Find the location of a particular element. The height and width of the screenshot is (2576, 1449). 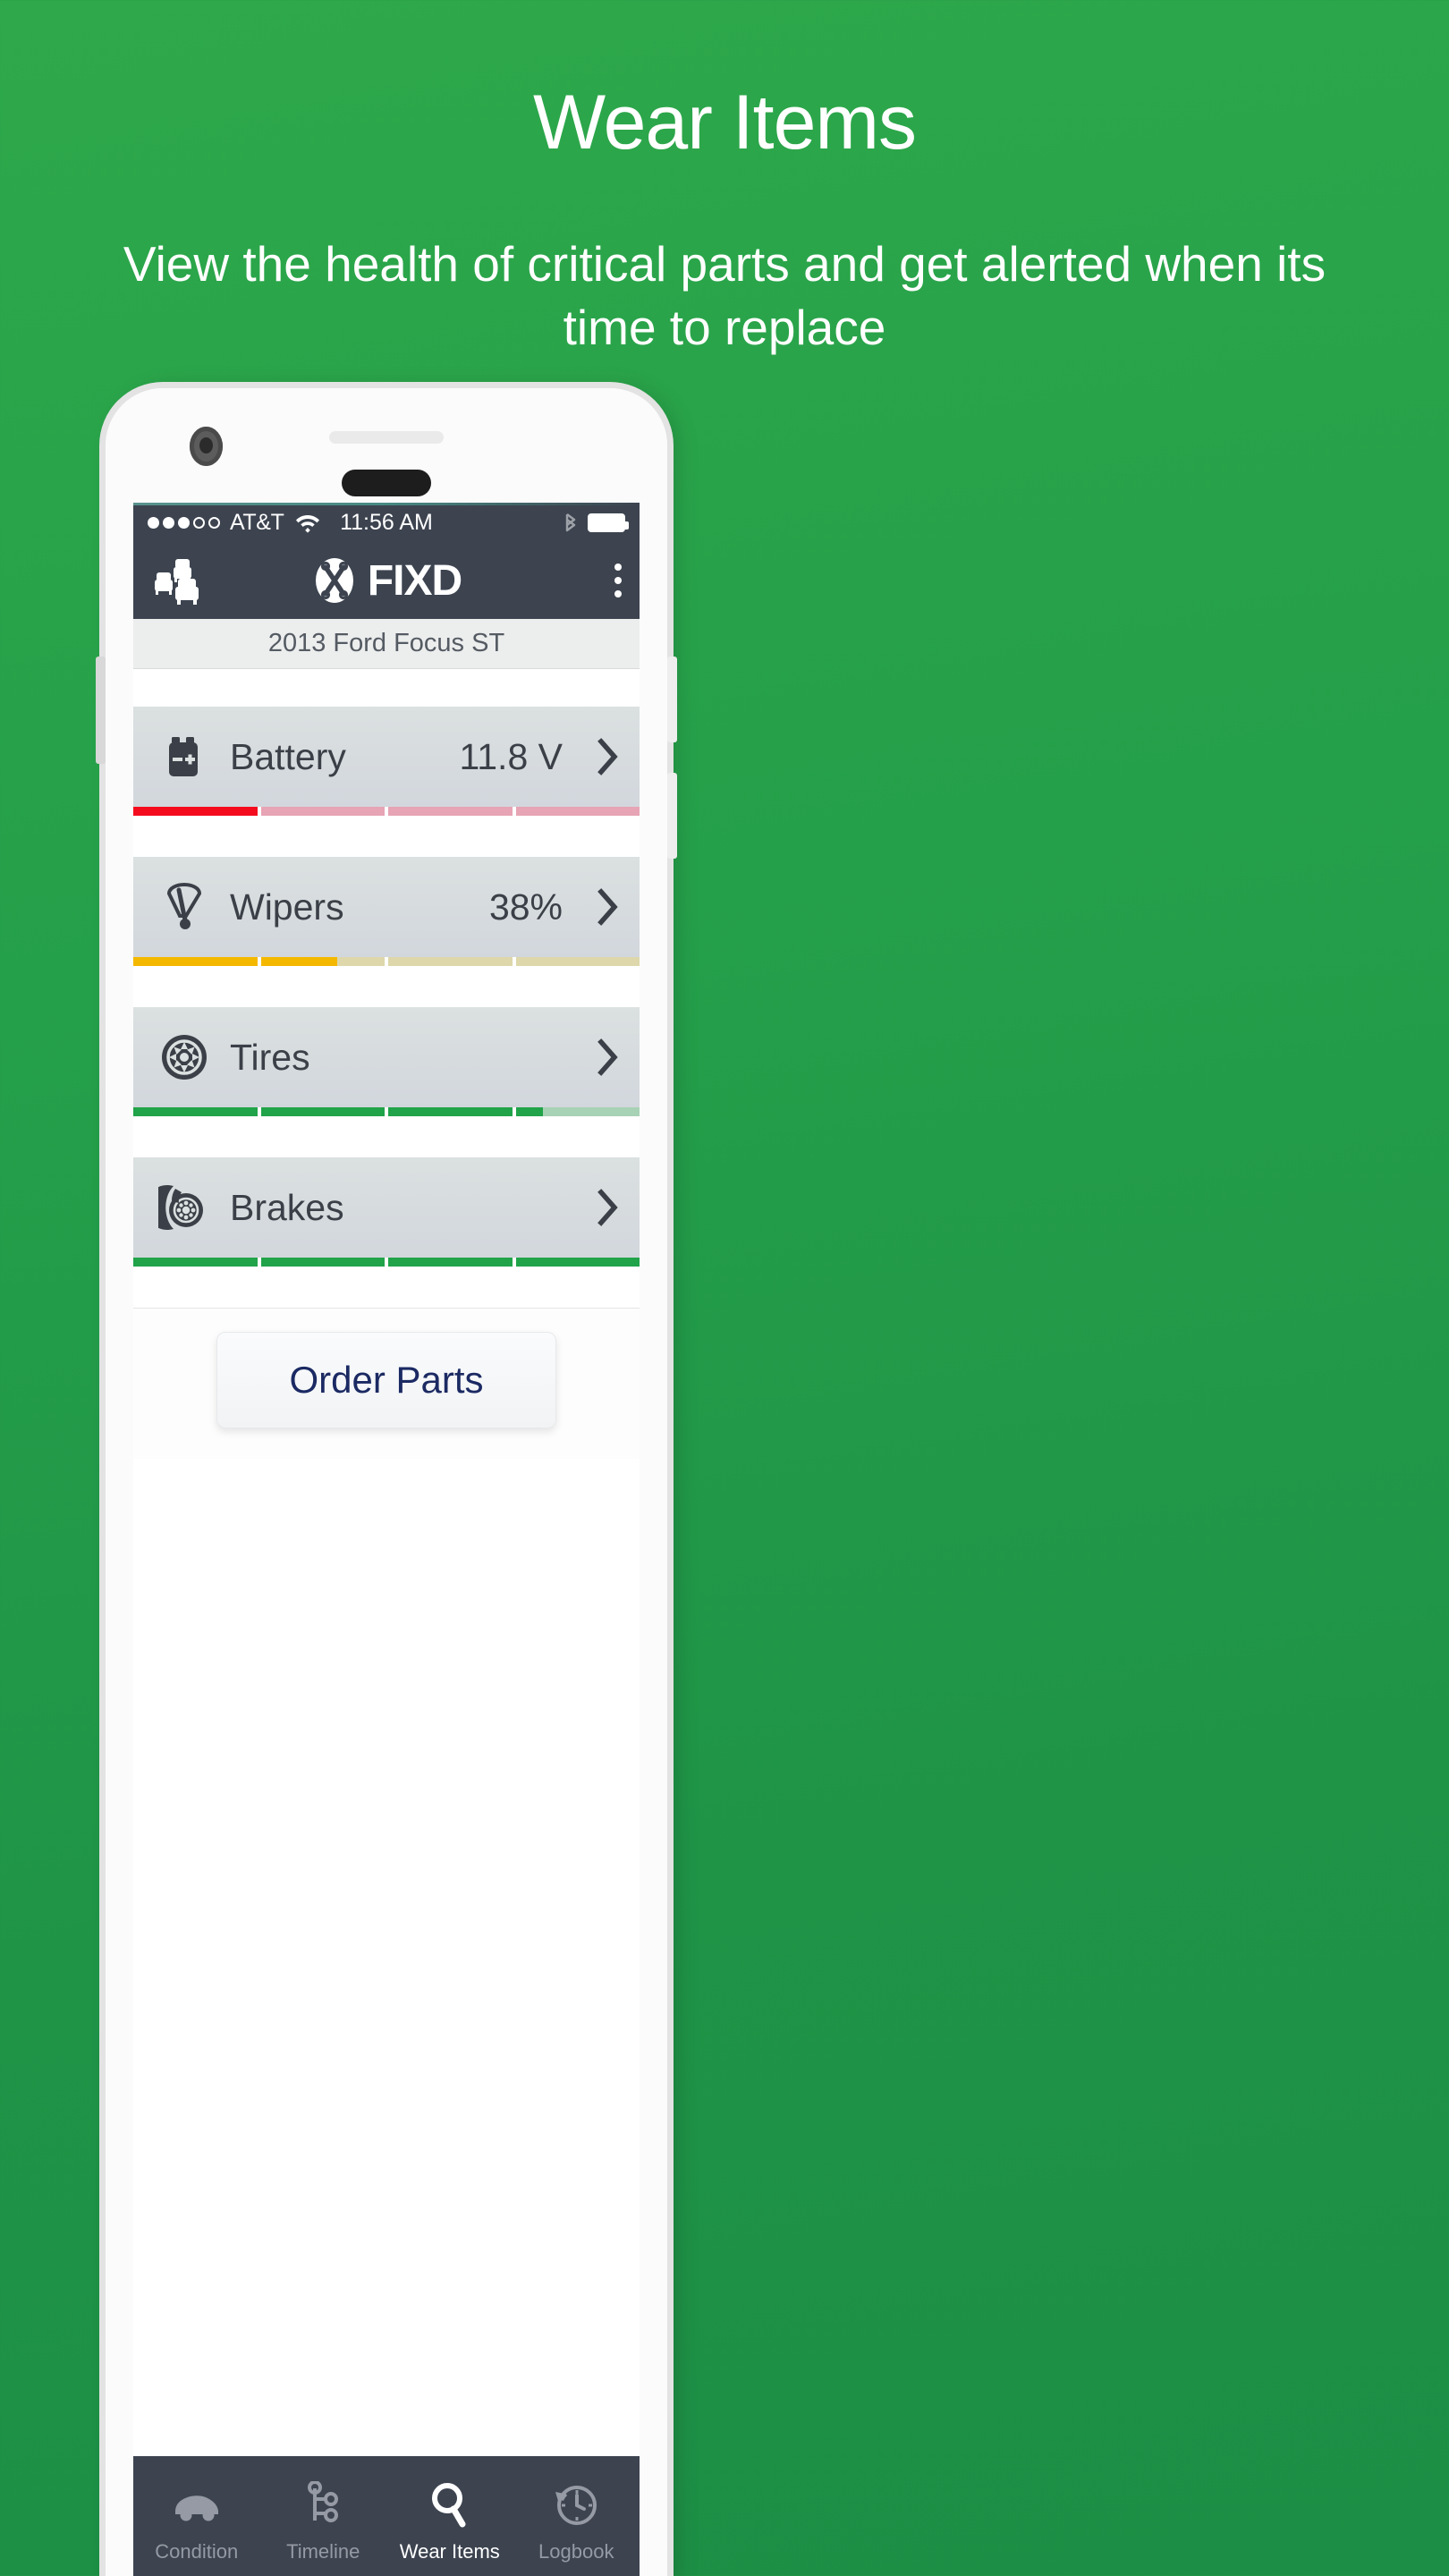

kebab-menu-icon is located at coordinates (618, 580).